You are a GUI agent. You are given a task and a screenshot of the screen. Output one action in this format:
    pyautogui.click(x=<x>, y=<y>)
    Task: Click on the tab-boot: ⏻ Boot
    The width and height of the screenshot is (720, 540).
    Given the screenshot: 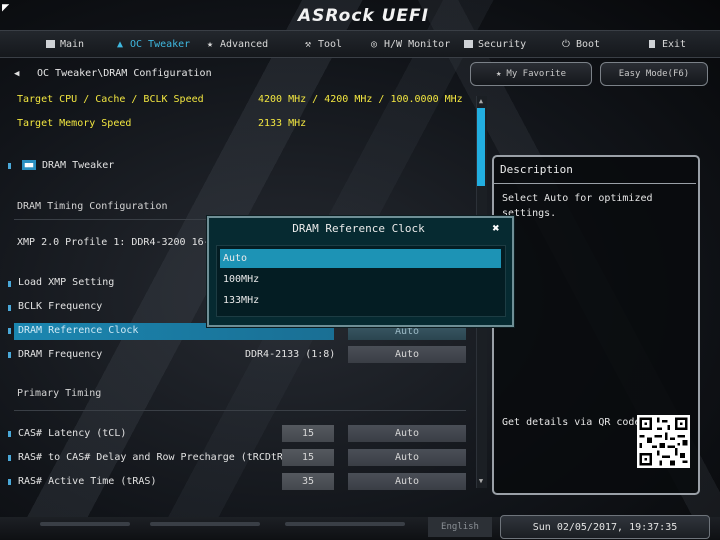 What is the action you would take?
    pyautogui.click(x=580, y=44)
    